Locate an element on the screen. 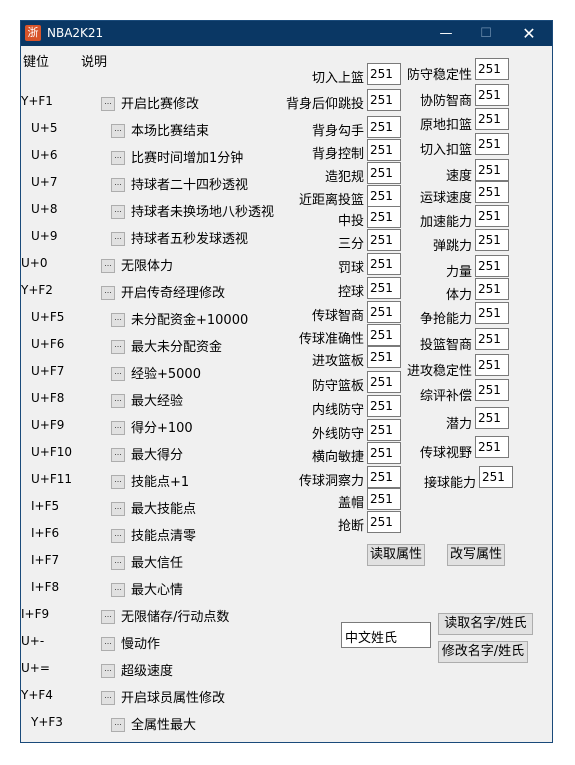 The width and height of the screenshot is (575, 765). attribute-label: 防守稳定性 is located at coordinates (439, 75).